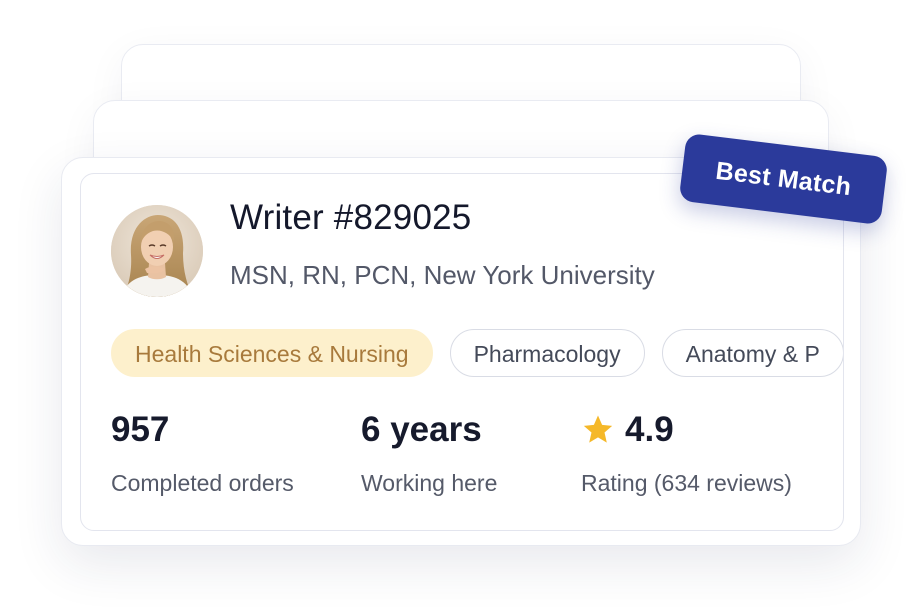  I want to click on writer-credentials: MSN, RN, PCN, New York University, so click(442, 275).